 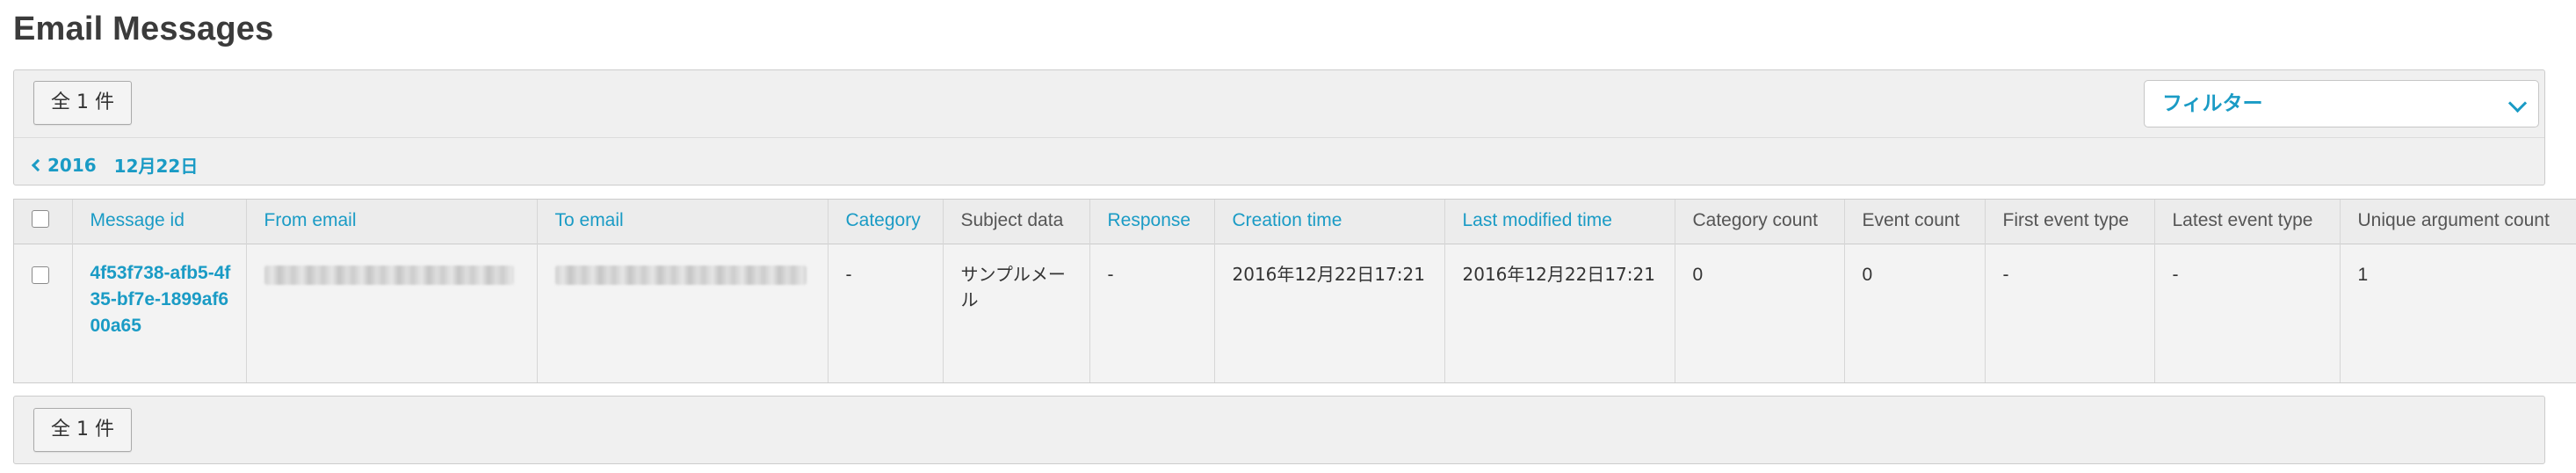 I want to click on column-header-subject-data: Subject data, so click(x=1016, y=222).